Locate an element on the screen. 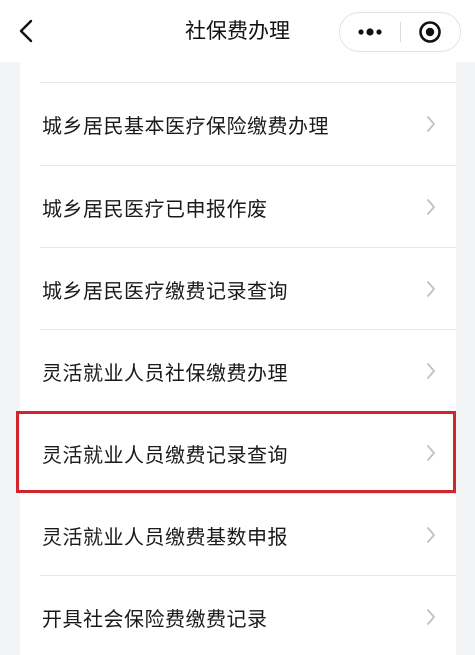 The width and height of the screenshot is (475, 655). list-item-flexible-payment-records: 灵活就业人员缴费记录查询 is located at coordinates (238, 453).